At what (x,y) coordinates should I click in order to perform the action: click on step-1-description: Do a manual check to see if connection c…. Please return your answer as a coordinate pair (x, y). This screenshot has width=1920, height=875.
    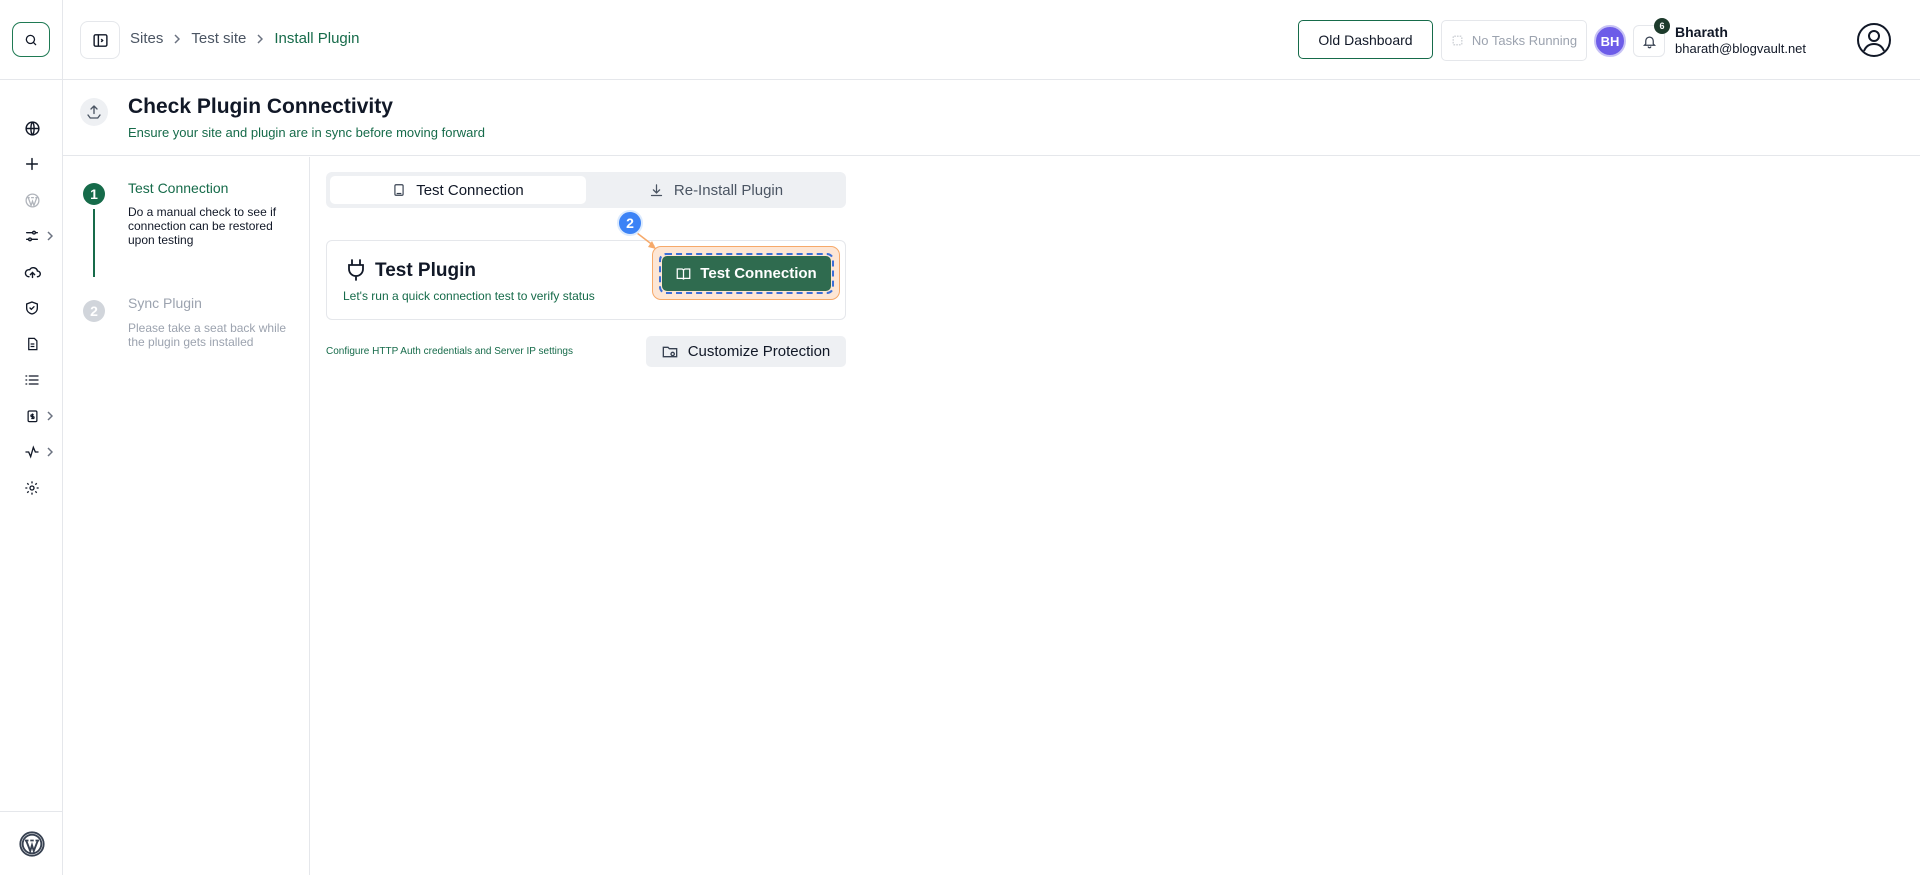
    Looking at the image, I should click on (202, 226).